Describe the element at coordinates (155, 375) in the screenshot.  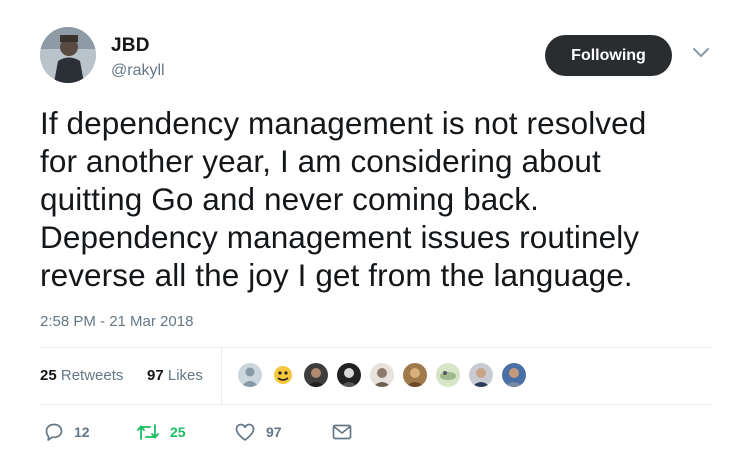
I see `likes-count: 97` at that location.